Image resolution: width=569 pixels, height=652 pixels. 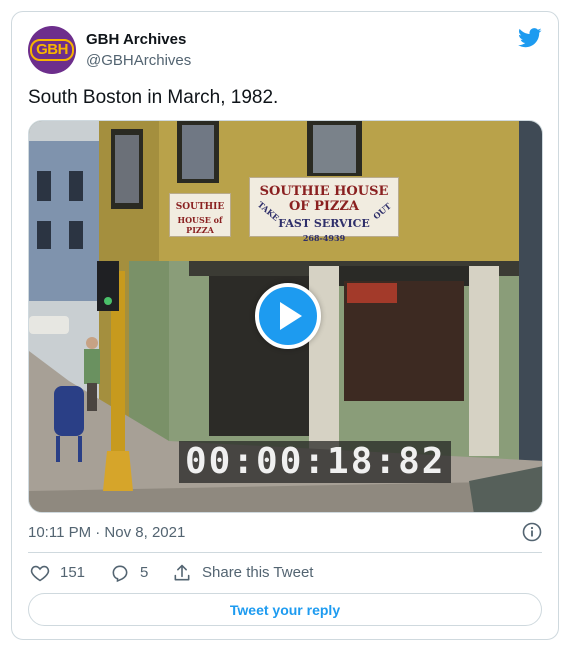 What do you see at coordinates (315, 462) in the screenshot?
I see `timecode-overlay: 00:00:18:82` at bounding box center [315, 462].